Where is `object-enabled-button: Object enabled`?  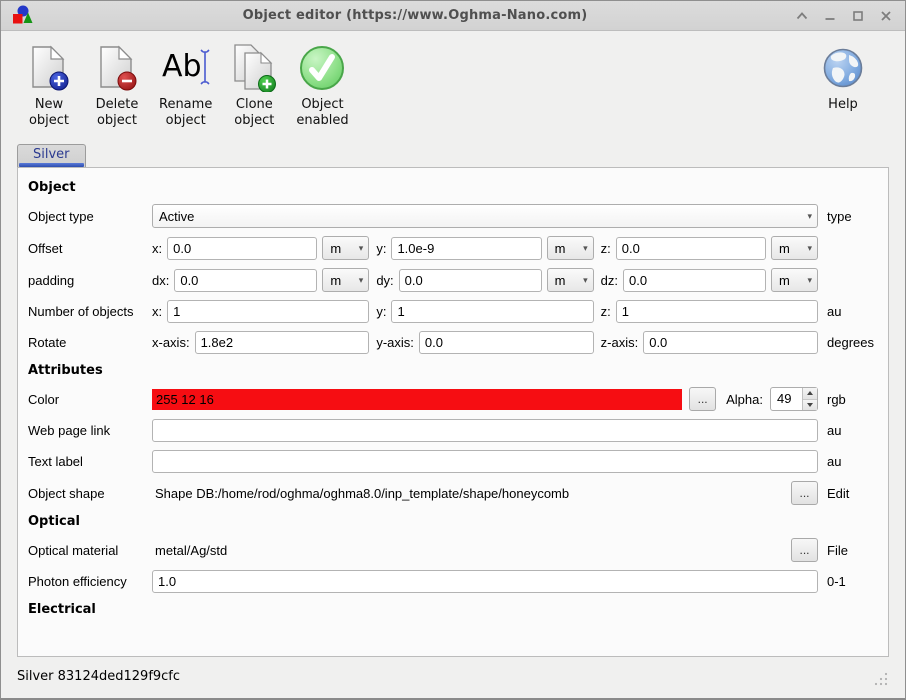
object-enabled-button: Object enabled is located at coordinates (322, 85).